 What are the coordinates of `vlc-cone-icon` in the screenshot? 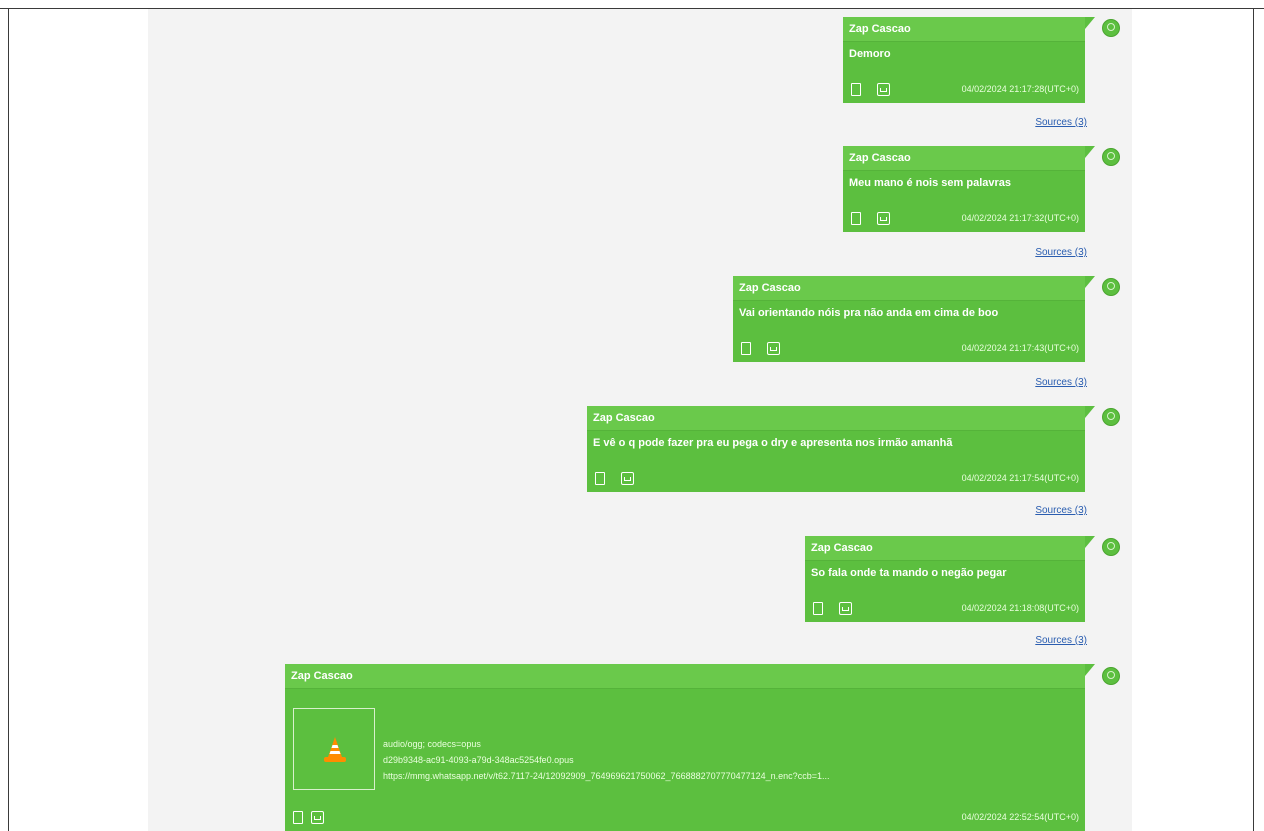 It's located at (335, 749).